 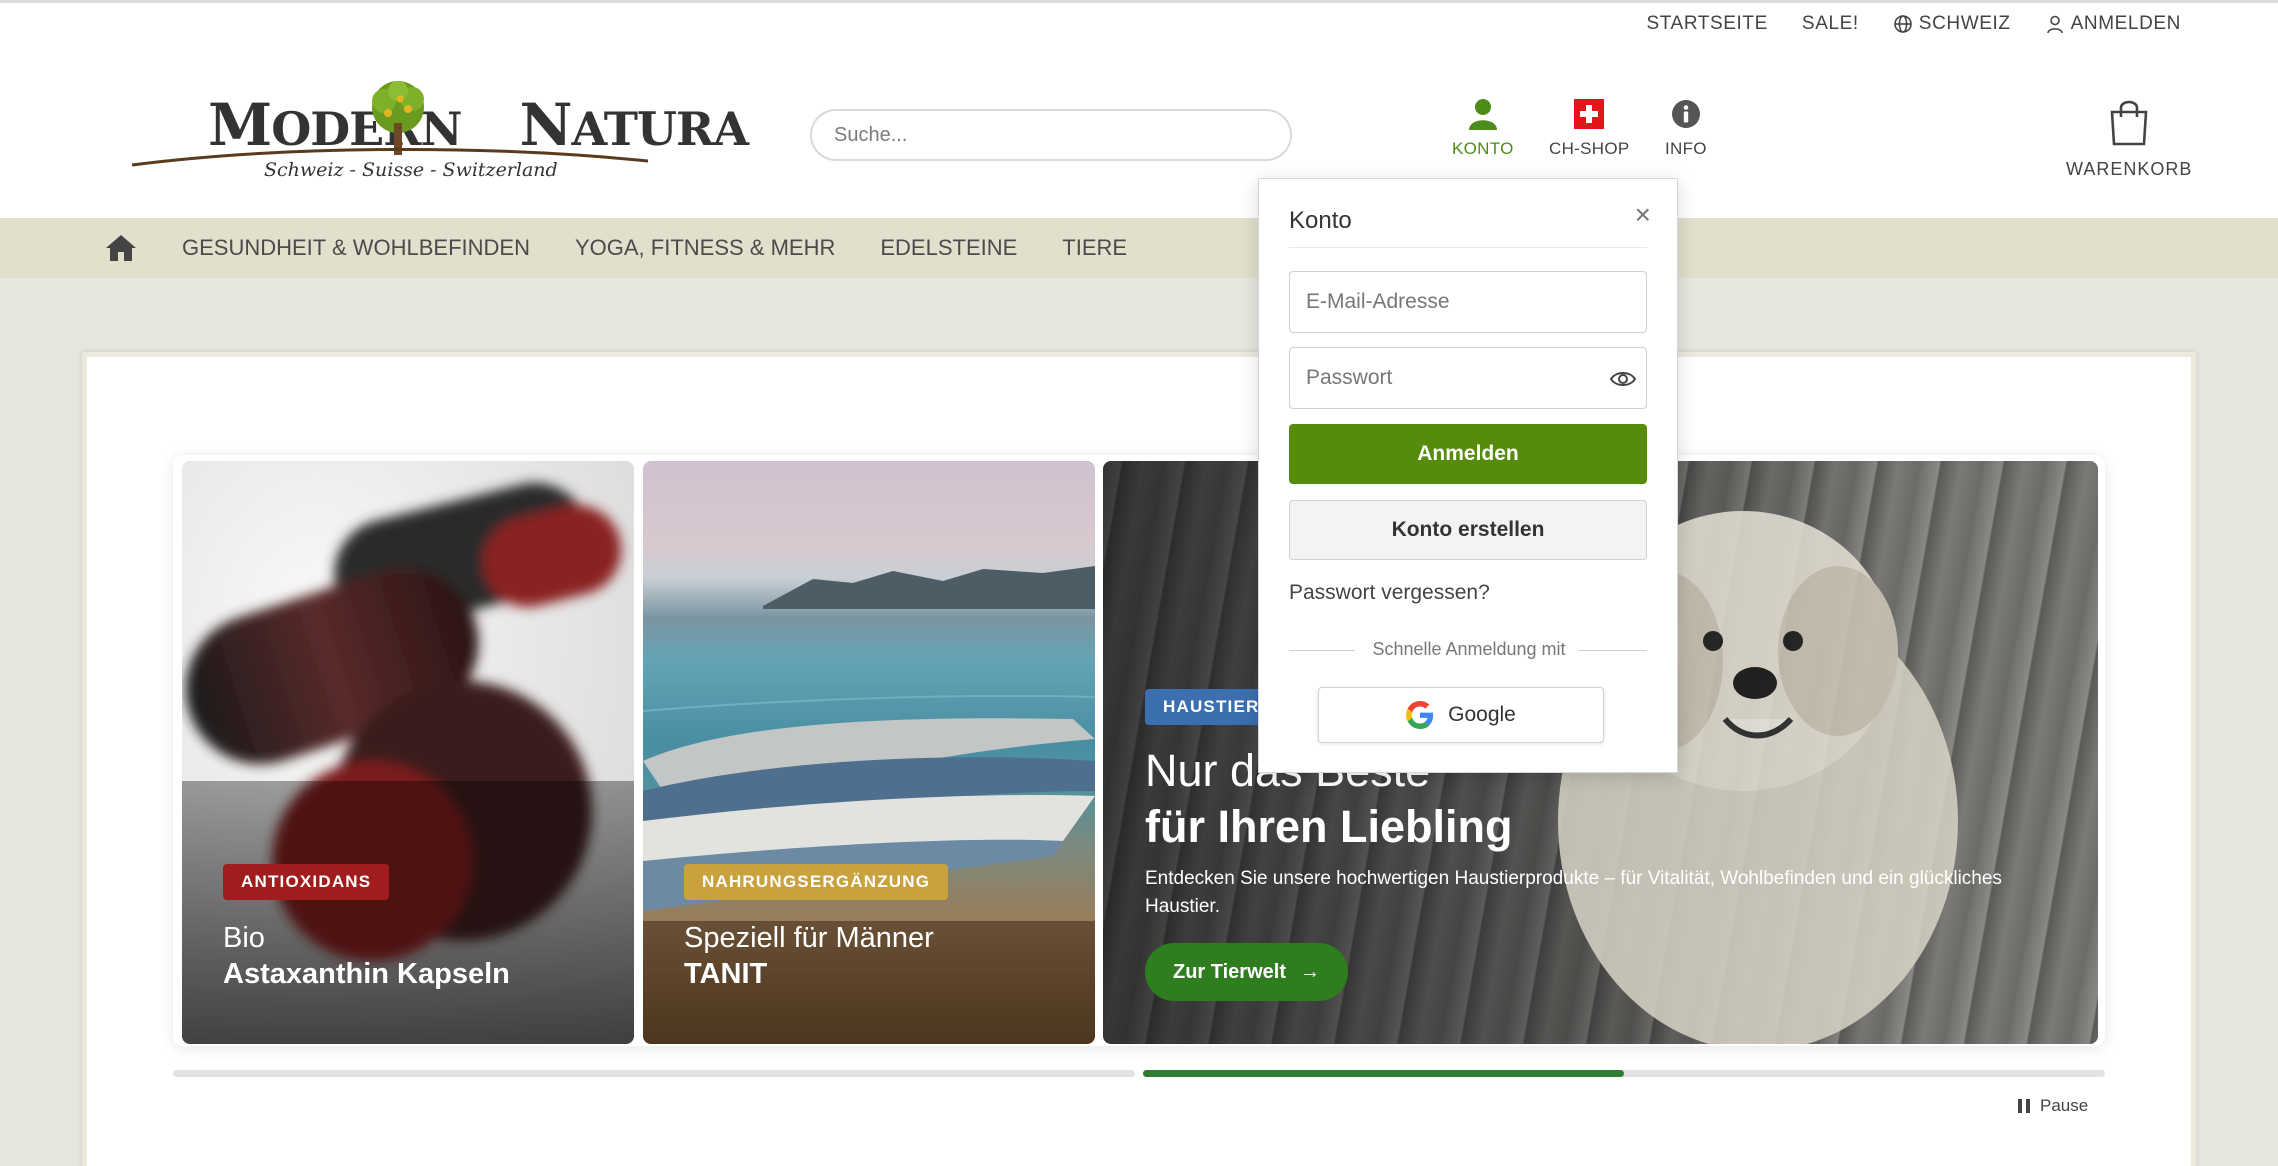 I want to click on slide3-line2: für Ihren Liebling, so click(x=1329, y=826).